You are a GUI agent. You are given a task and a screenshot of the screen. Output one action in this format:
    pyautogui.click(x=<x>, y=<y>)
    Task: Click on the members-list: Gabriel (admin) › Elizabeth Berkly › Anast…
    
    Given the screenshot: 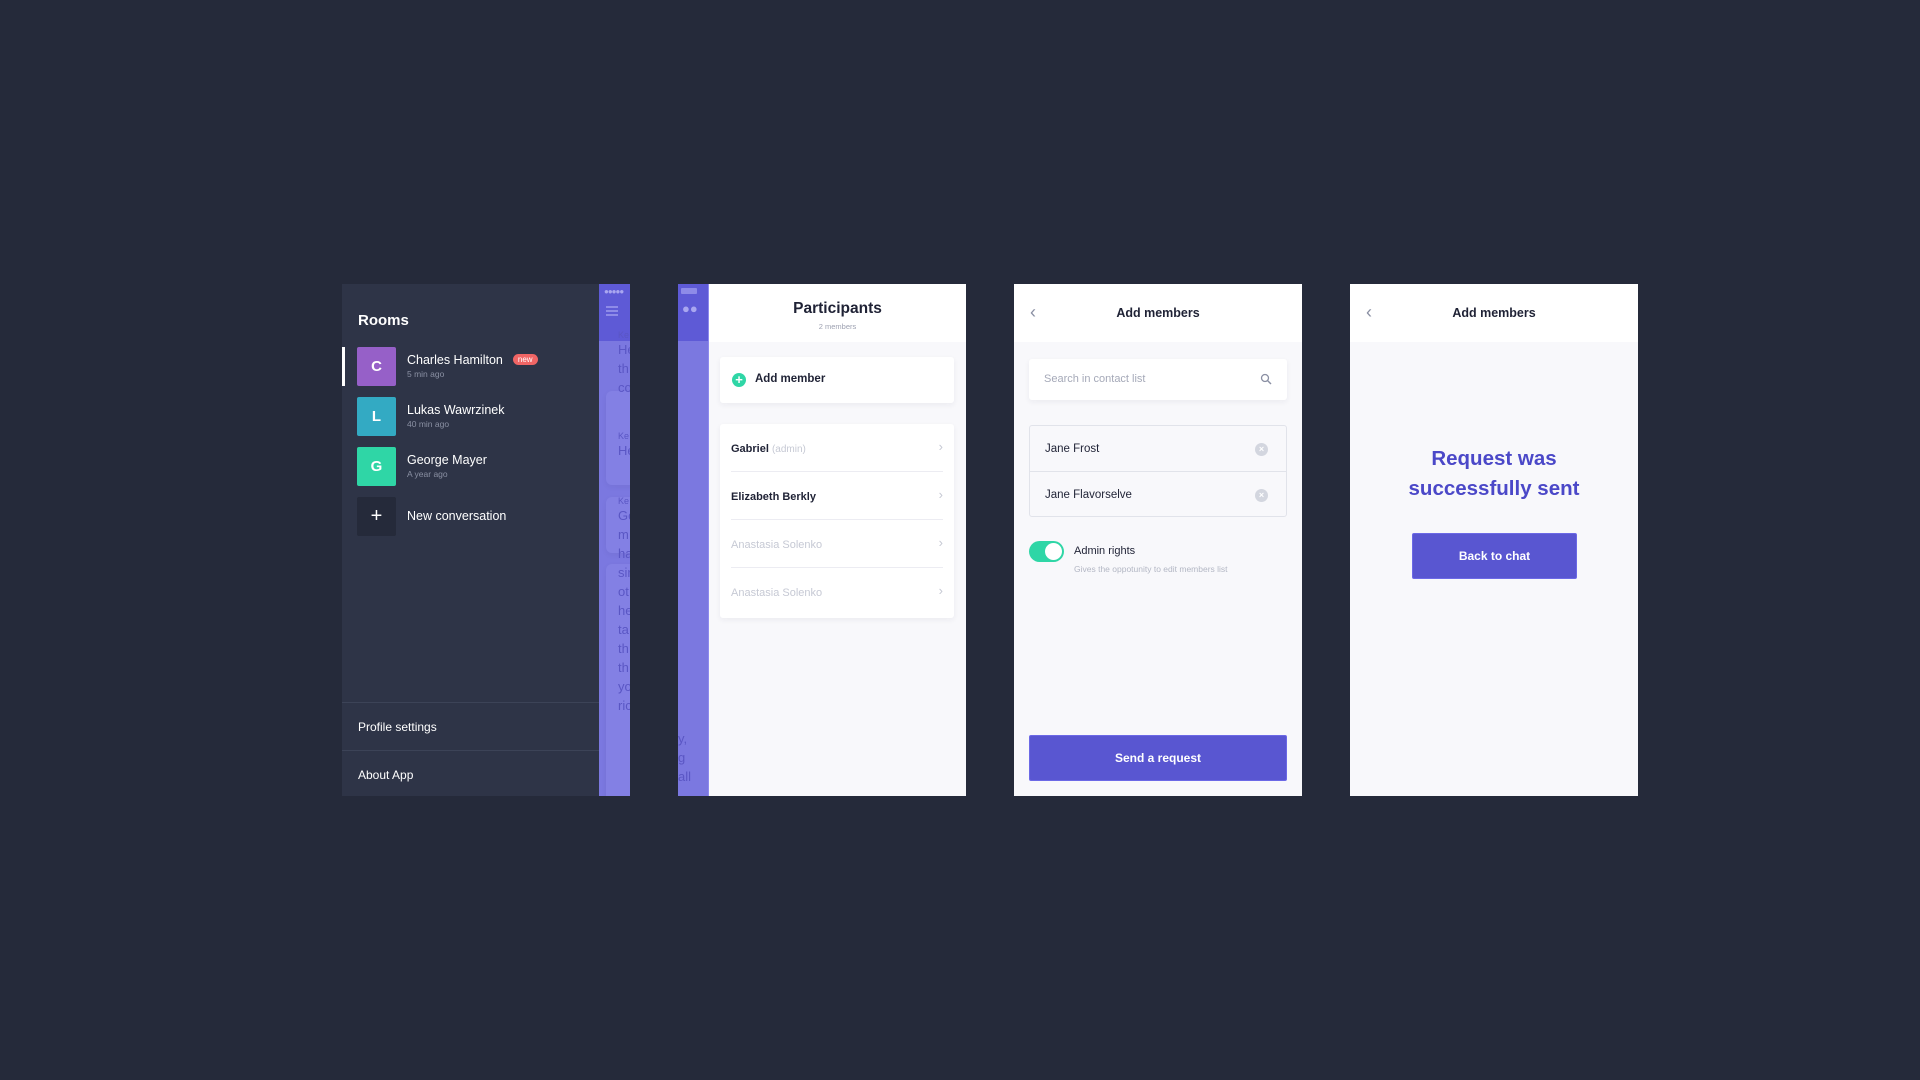 What is the action you would take?
    pyautogui.click(x=837, y=521)
    